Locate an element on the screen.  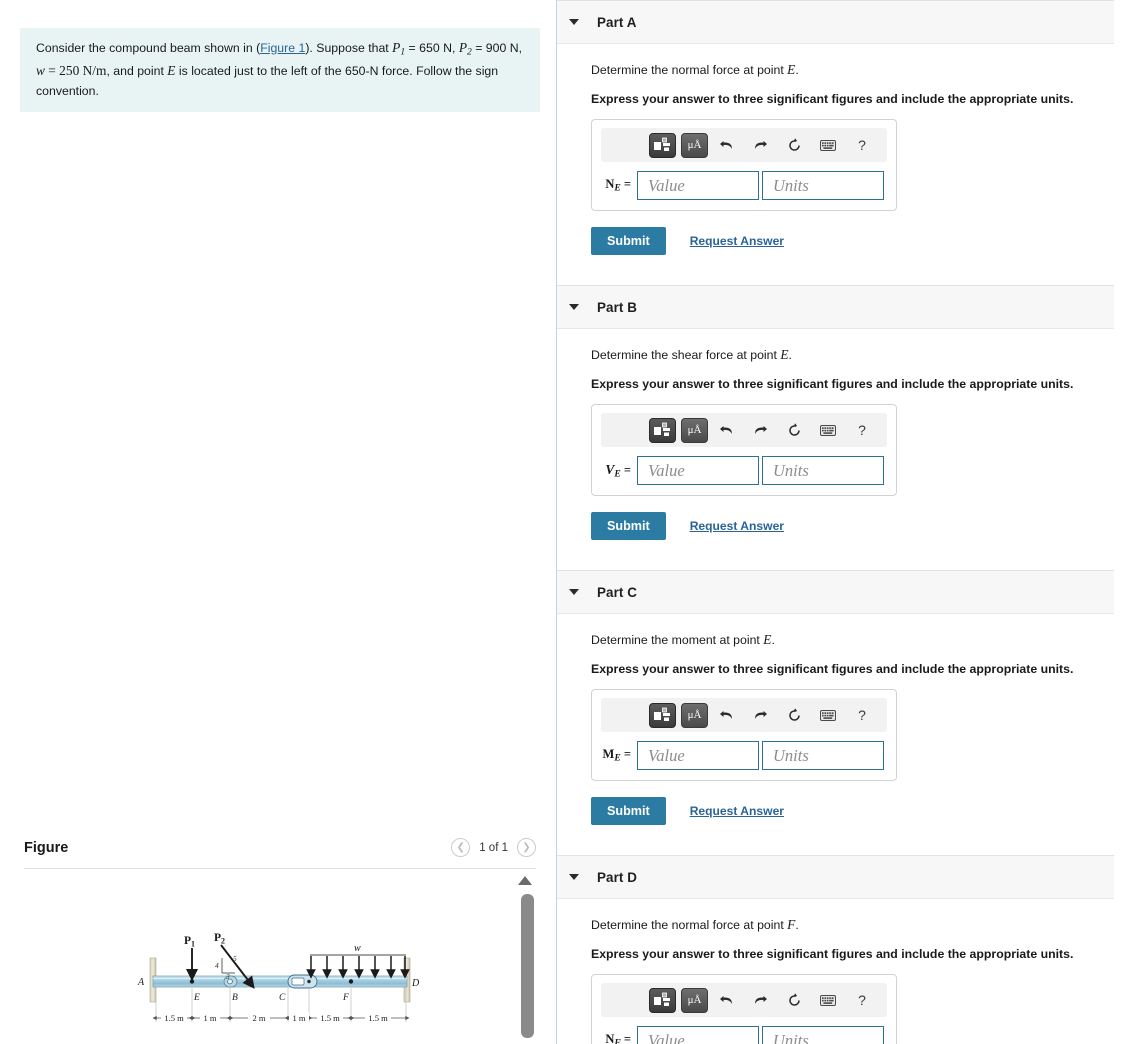
part-b-field-row: VE = Value Units is located at coordinates (744, 470).